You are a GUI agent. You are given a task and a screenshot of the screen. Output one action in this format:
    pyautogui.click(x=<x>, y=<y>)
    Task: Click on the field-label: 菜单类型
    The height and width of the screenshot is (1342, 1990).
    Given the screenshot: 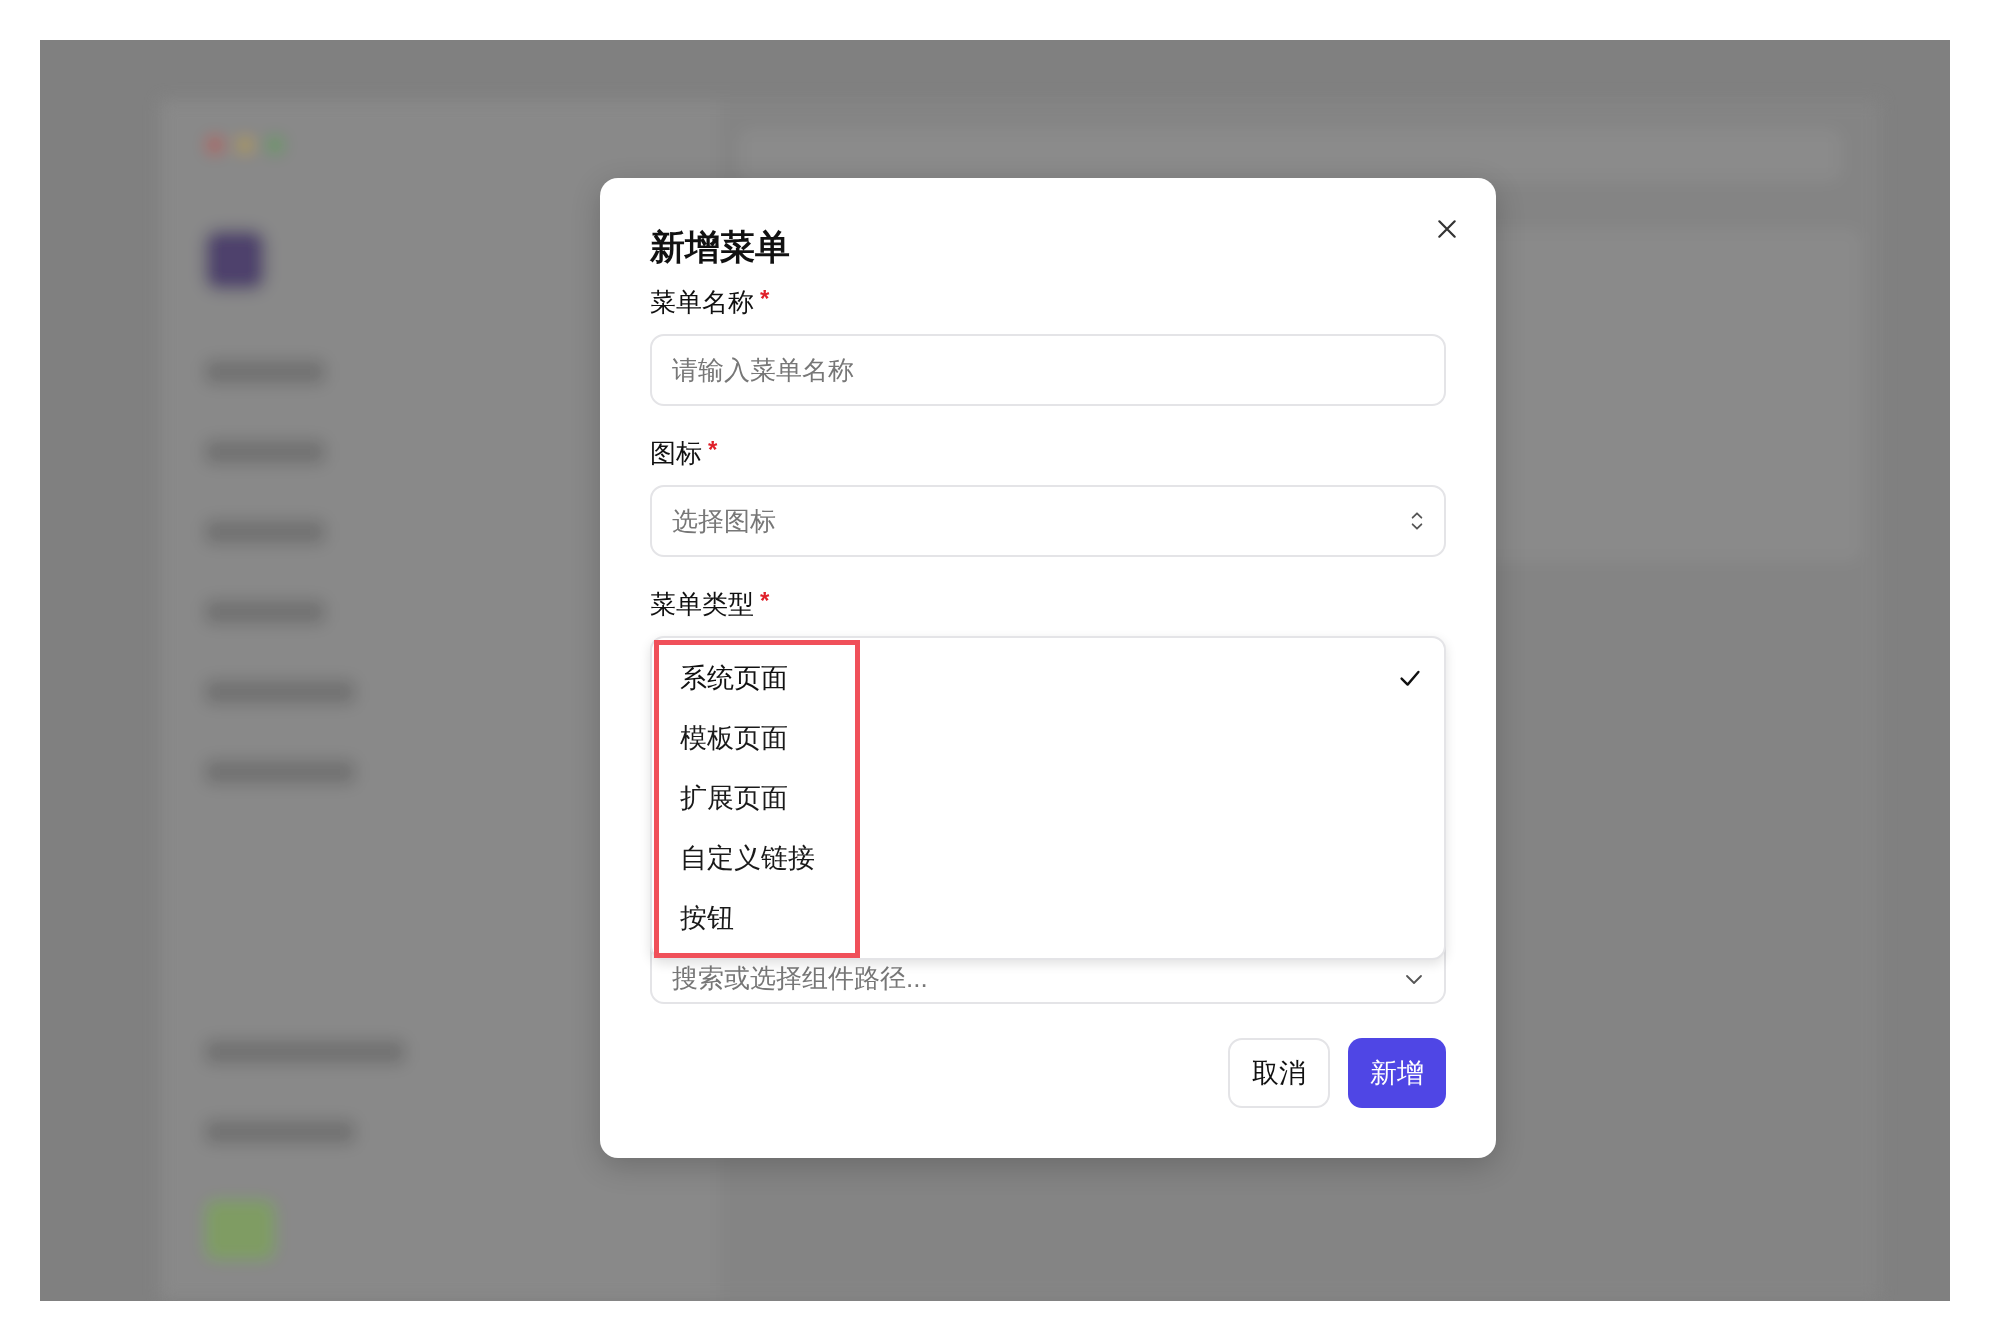 What is the action you would take?
    pyautogui.click(x=702, y=604)
    